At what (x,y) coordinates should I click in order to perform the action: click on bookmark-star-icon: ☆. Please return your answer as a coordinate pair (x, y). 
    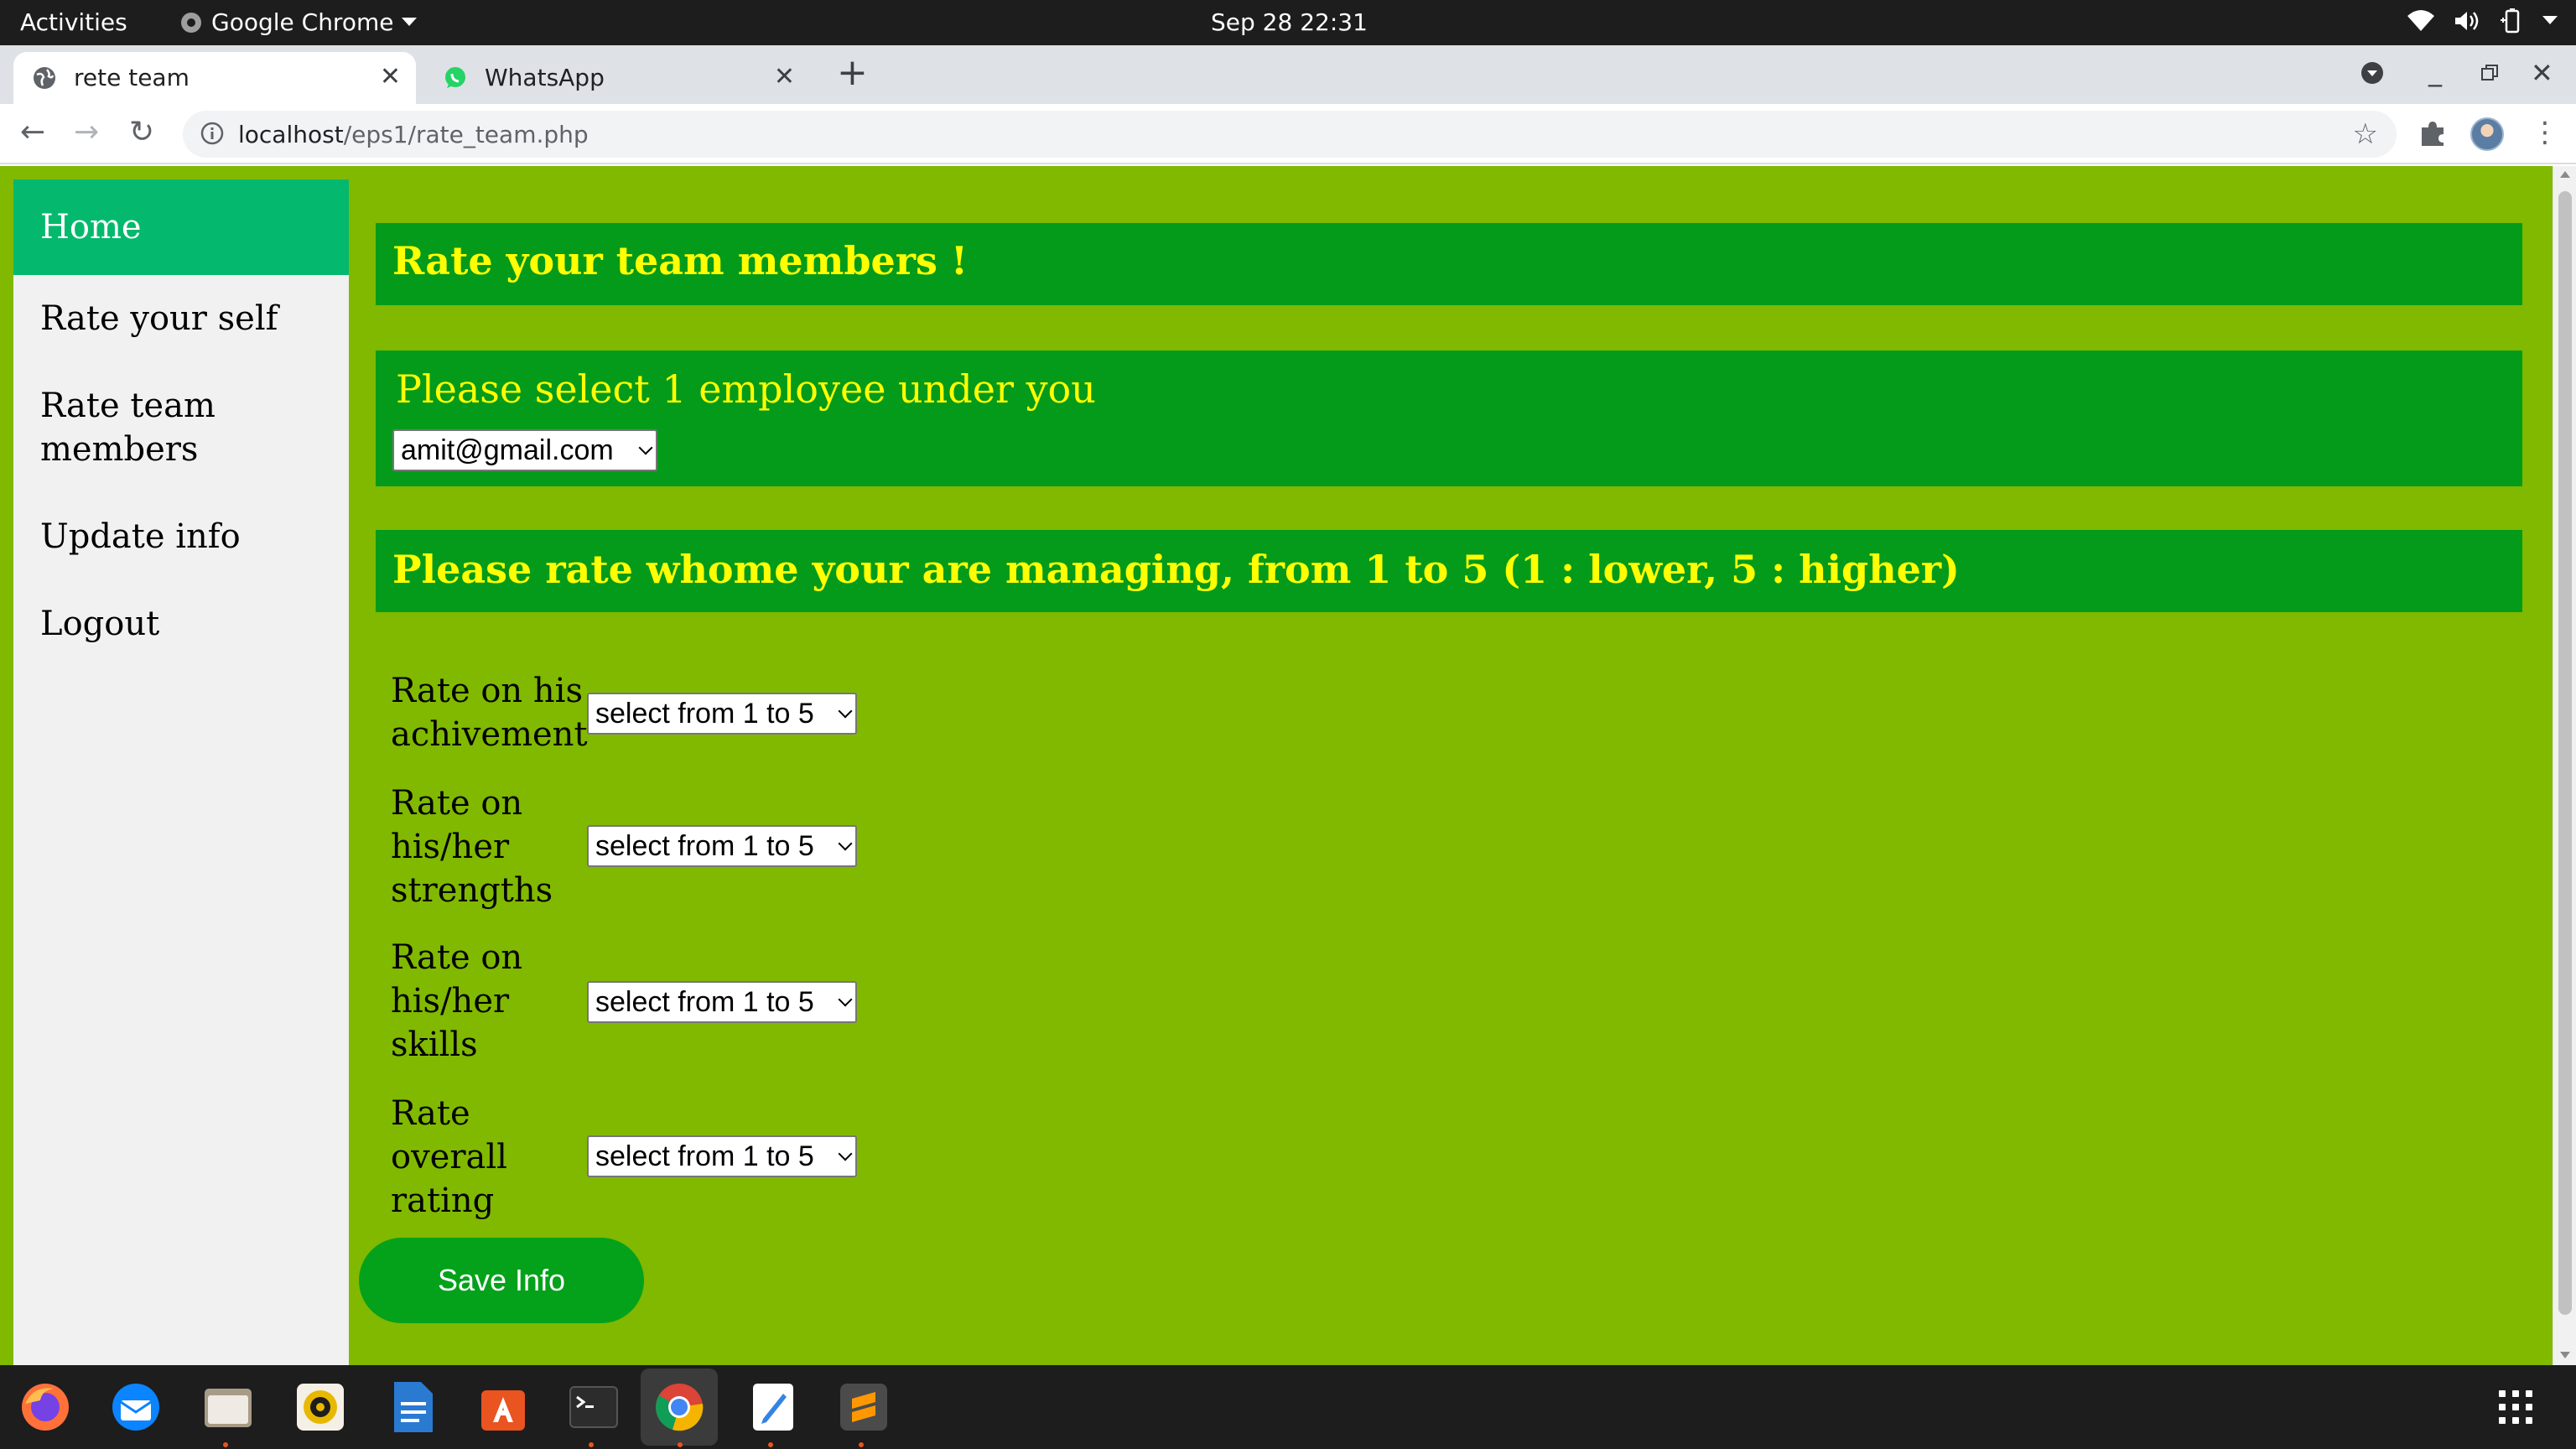
    Looking at the image, I should click on (2365, 134).